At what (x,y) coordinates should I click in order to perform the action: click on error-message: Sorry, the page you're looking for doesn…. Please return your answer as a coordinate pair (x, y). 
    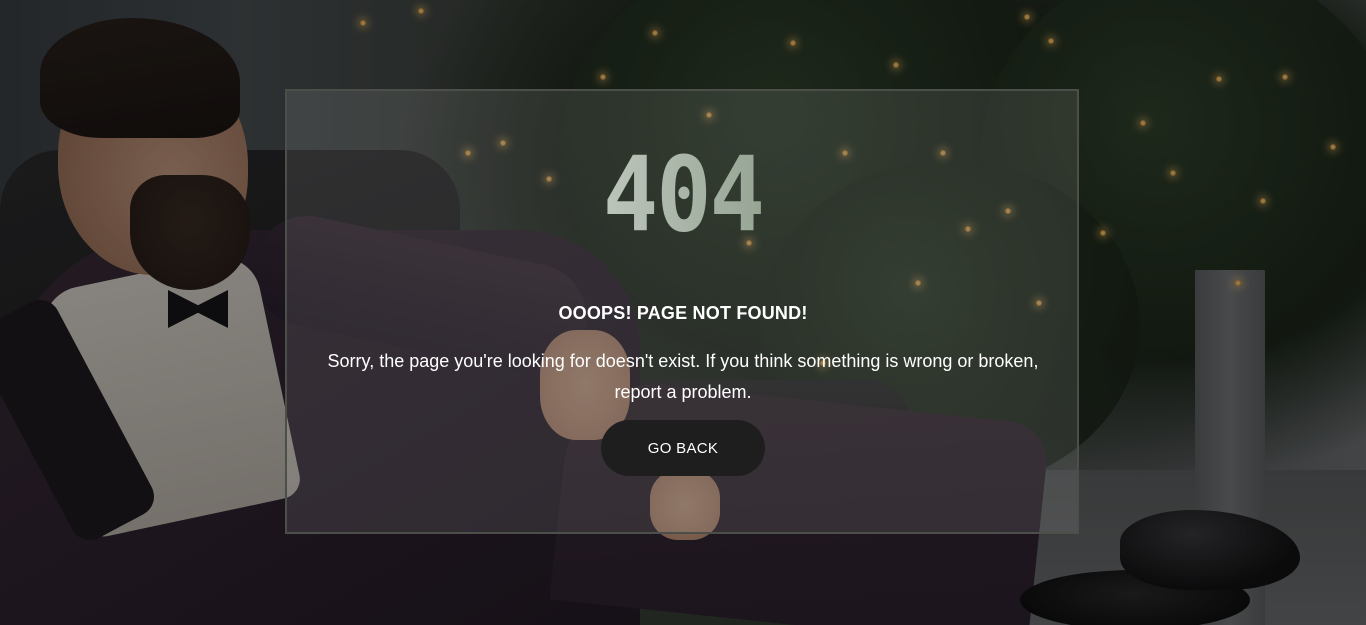
    Looking at the image, I should click on (683, 376).